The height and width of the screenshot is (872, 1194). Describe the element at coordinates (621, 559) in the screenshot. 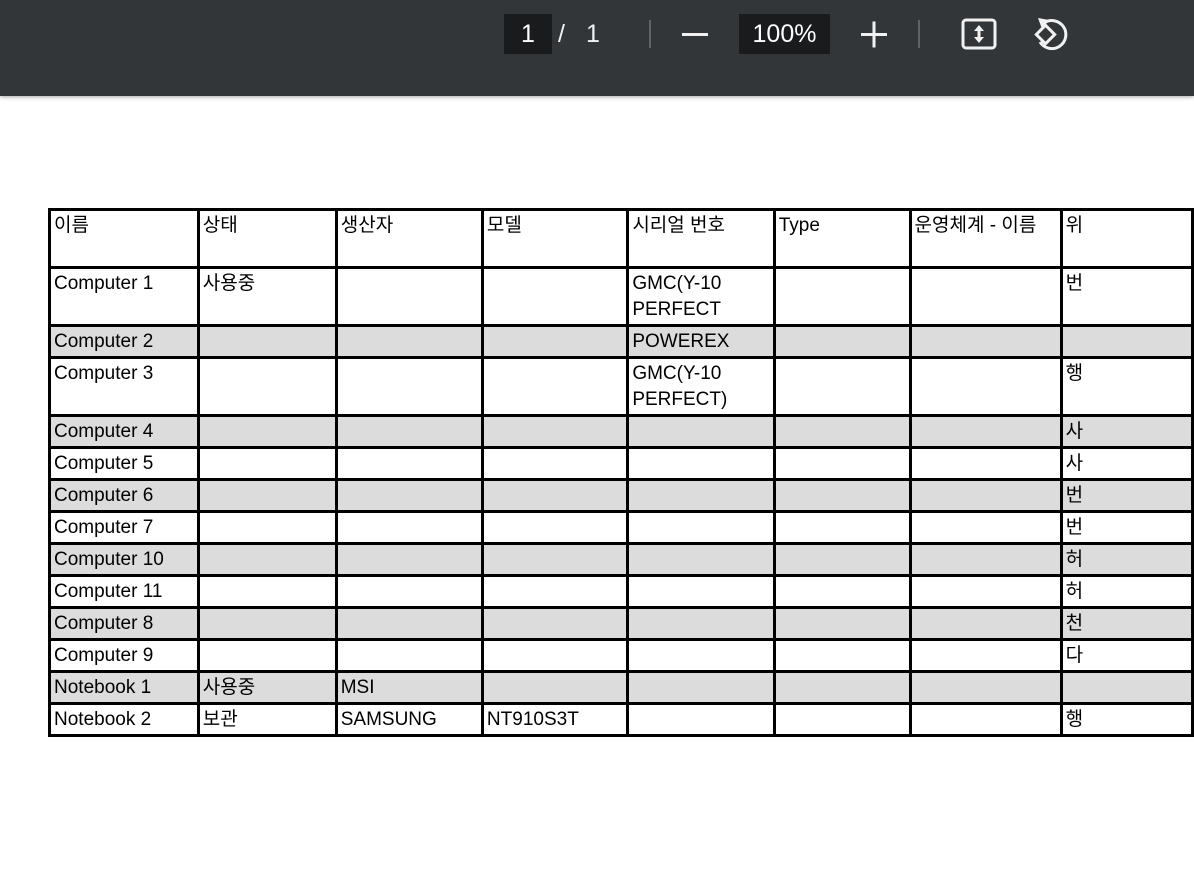

I see `table-row: Computer 10 허` at that location.